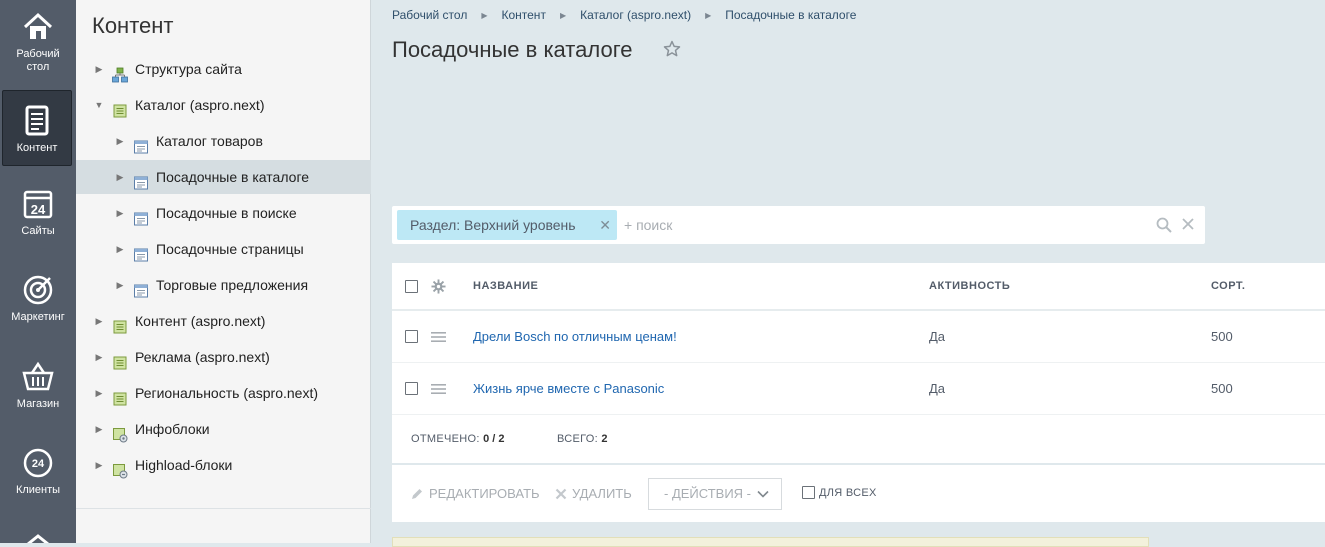 The height and width of the screenshot is (547, 1325). I want to click on iblock-type-icon, so click(120, 359).